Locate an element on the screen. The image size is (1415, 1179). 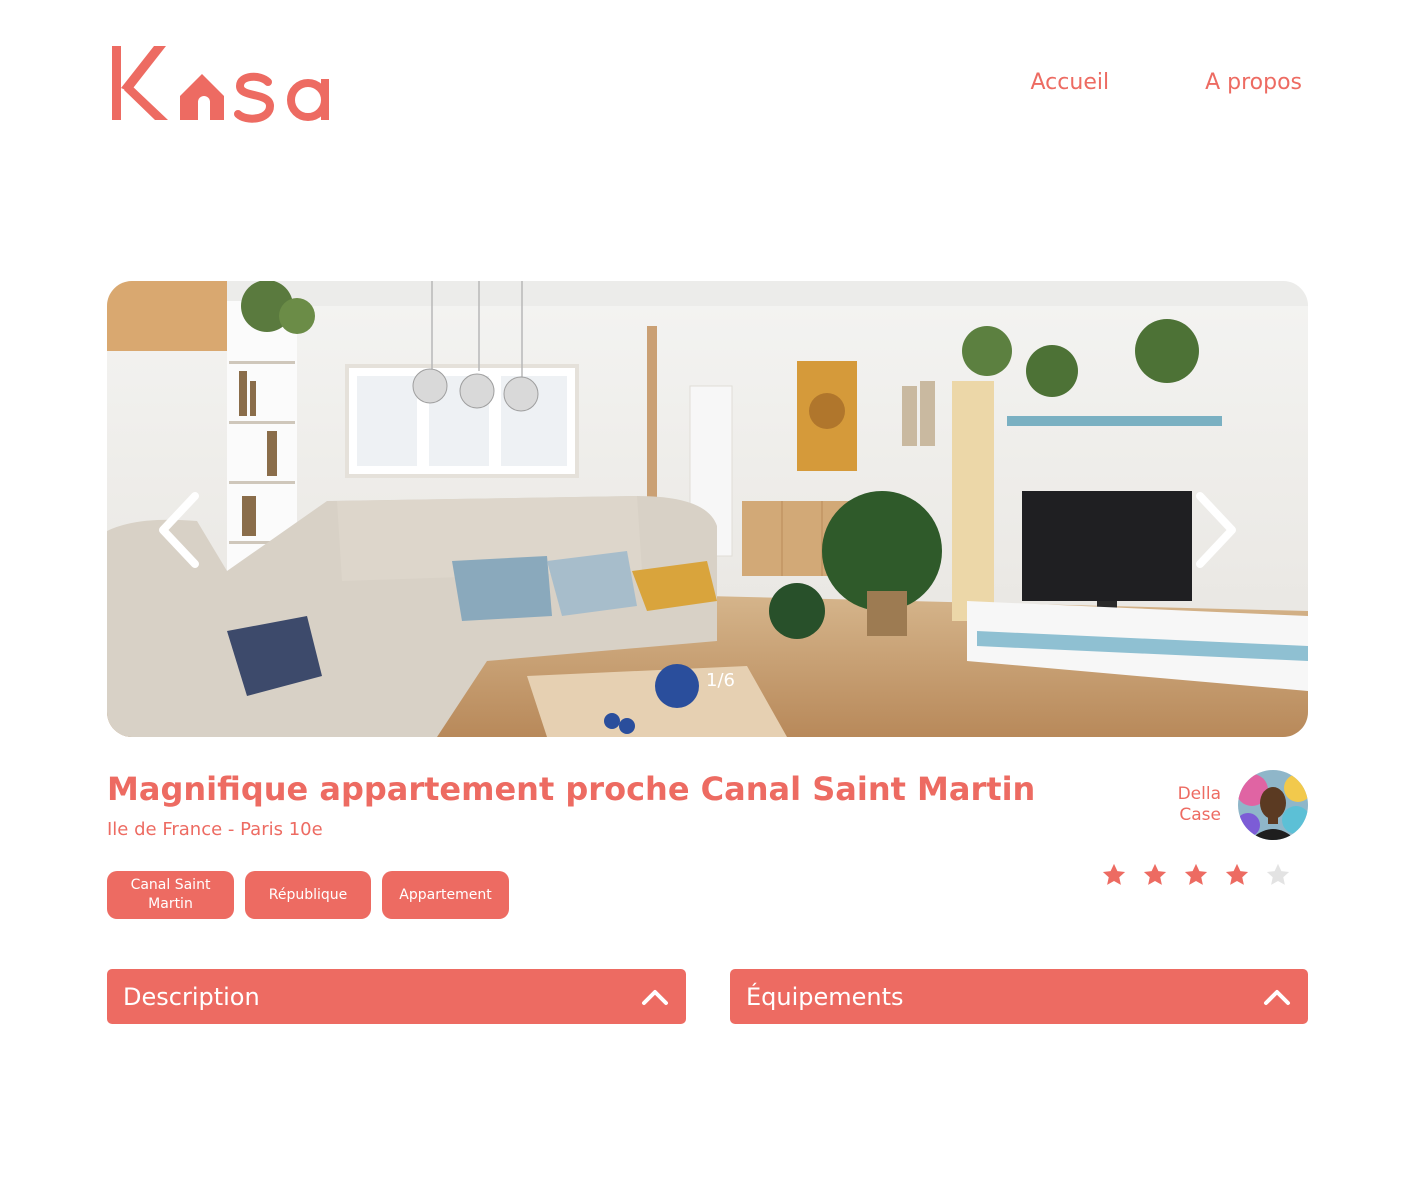
tag: République is located at coordinates (308, 895).